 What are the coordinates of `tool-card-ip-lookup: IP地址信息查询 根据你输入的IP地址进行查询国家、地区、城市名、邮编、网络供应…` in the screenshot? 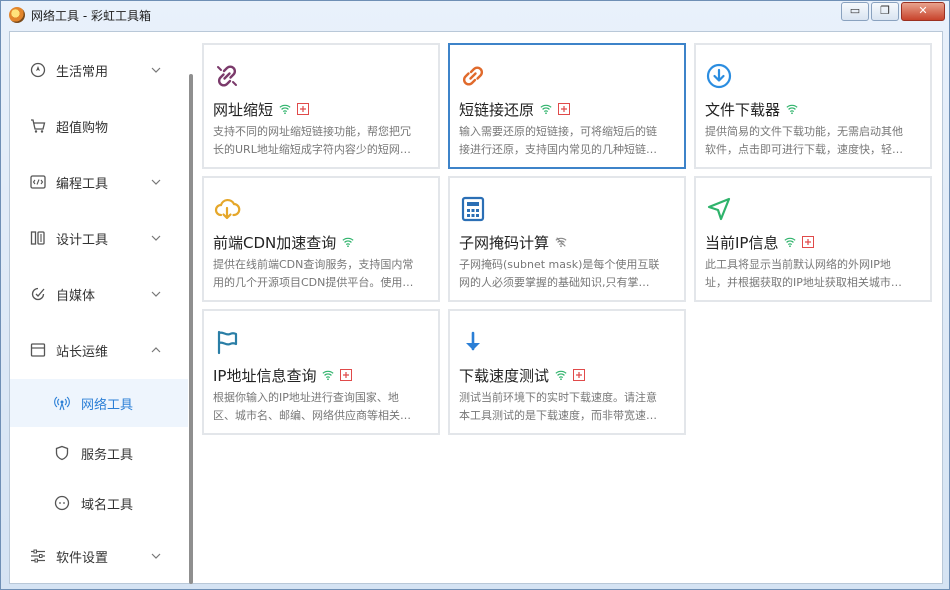 It's located at (321, 372).